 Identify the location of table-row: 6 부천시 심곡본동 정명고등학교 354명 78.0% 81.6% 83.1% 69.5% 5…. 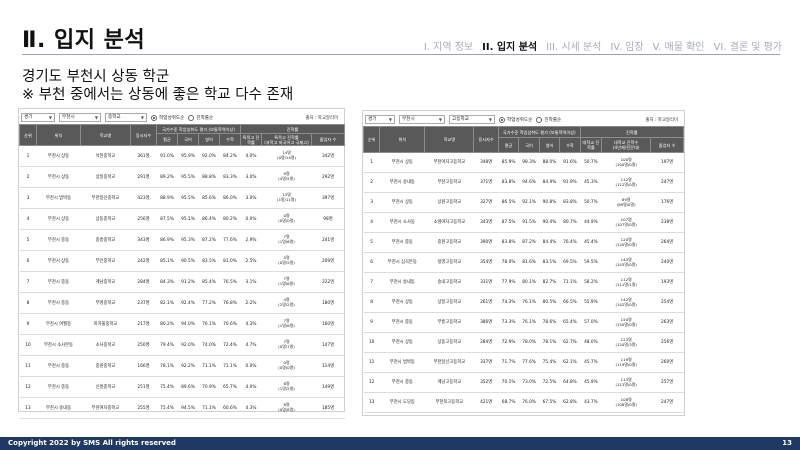
(523, 262).